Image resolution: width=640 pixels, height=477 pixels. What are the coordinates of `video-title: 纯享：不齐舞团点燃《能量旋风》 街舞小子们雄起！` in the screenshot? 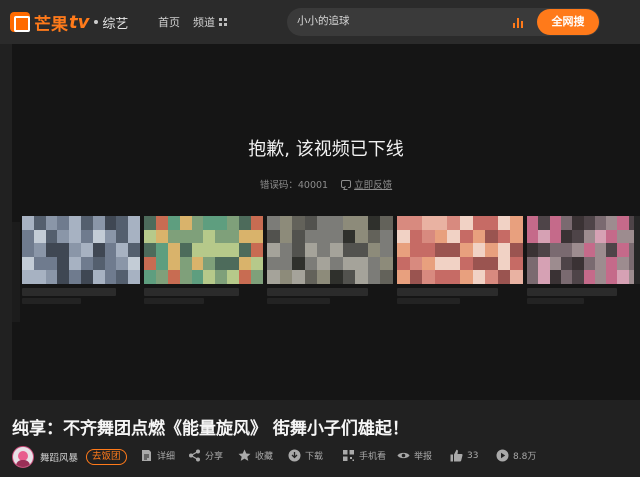 It's located at (210, 429).